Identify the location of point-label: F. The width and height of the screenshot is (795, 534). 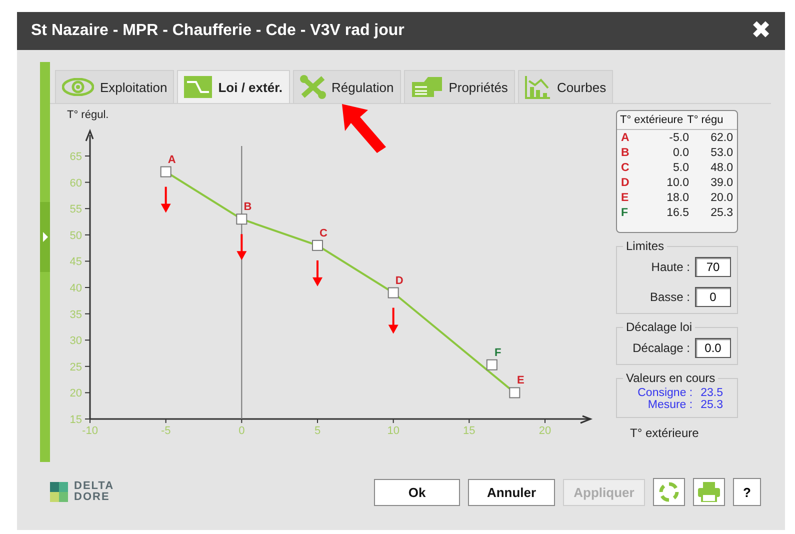
(498, 352).